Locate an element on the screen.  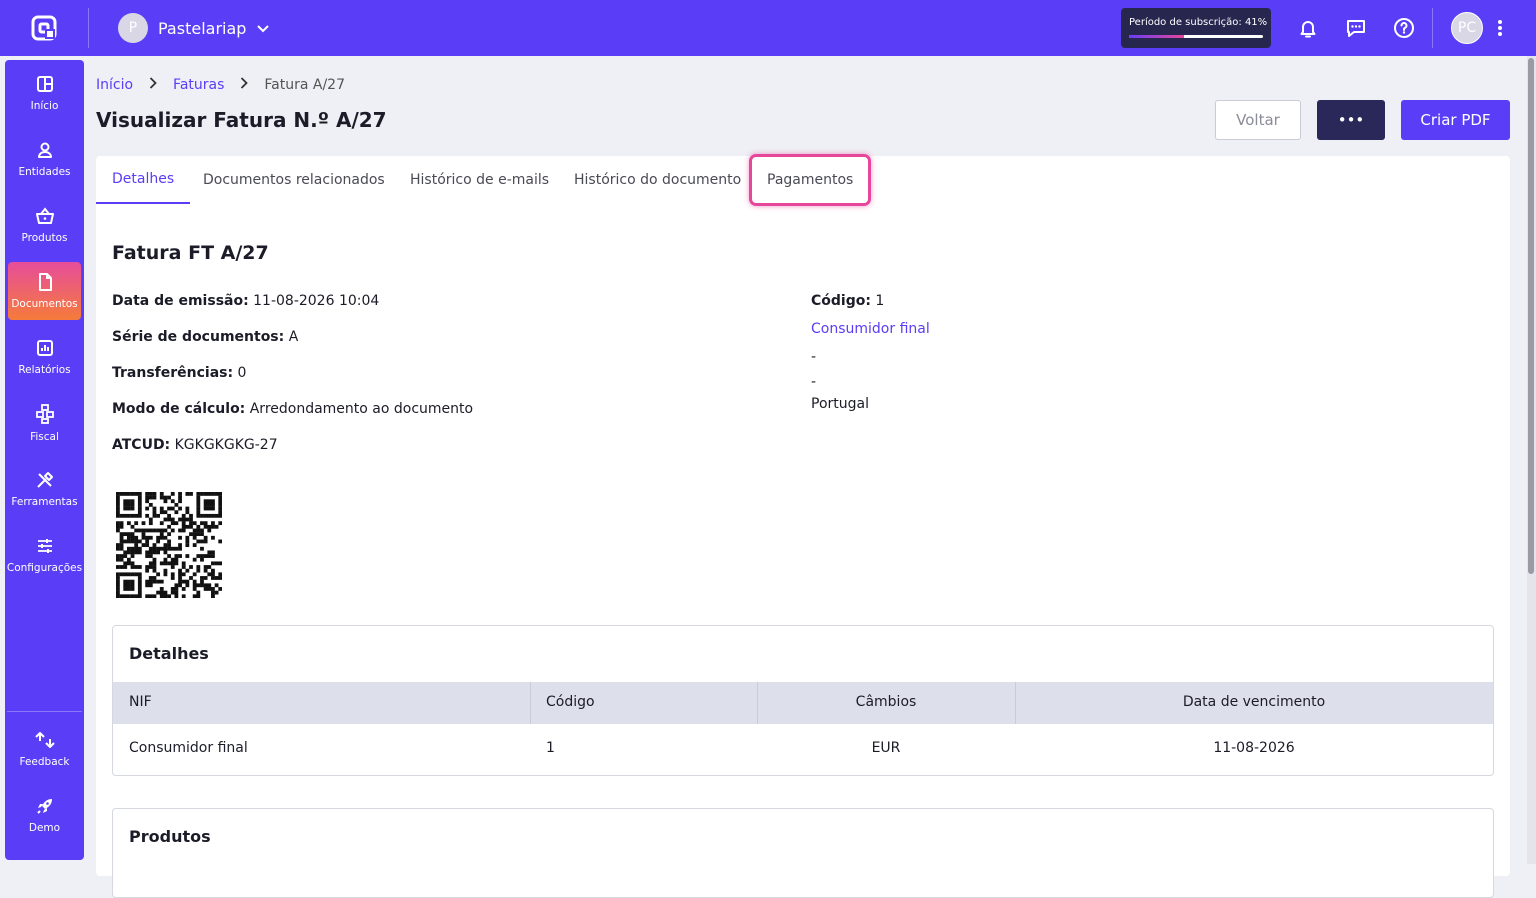
subscription-period: Período de subscrição: 41% is located at coordinates (1196, 28).